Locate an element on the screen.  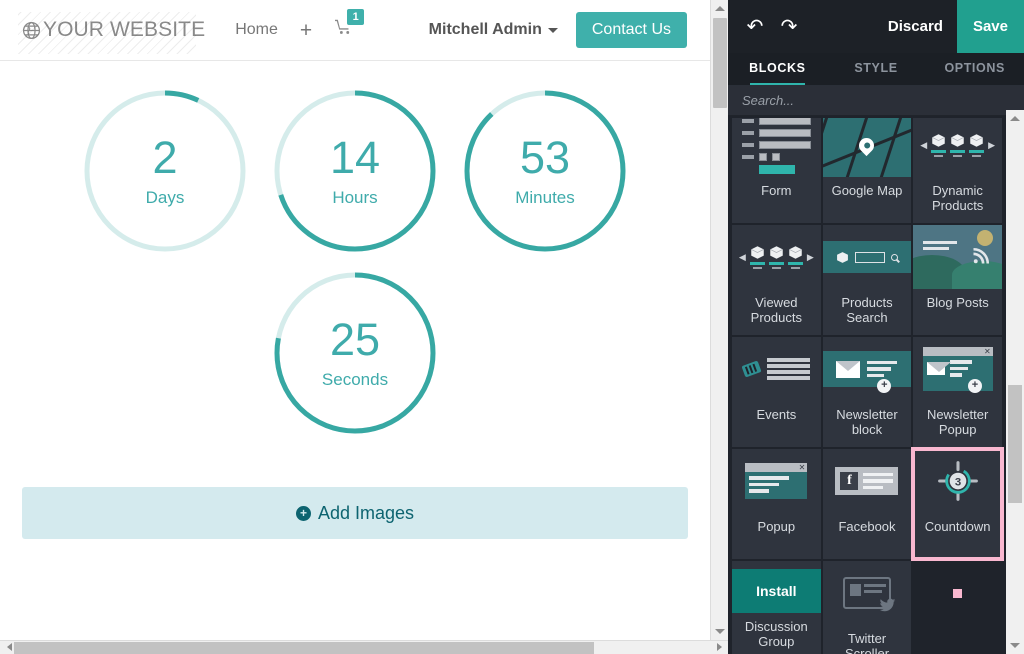
discard-button: Discard is located at coordinates (915, 26).